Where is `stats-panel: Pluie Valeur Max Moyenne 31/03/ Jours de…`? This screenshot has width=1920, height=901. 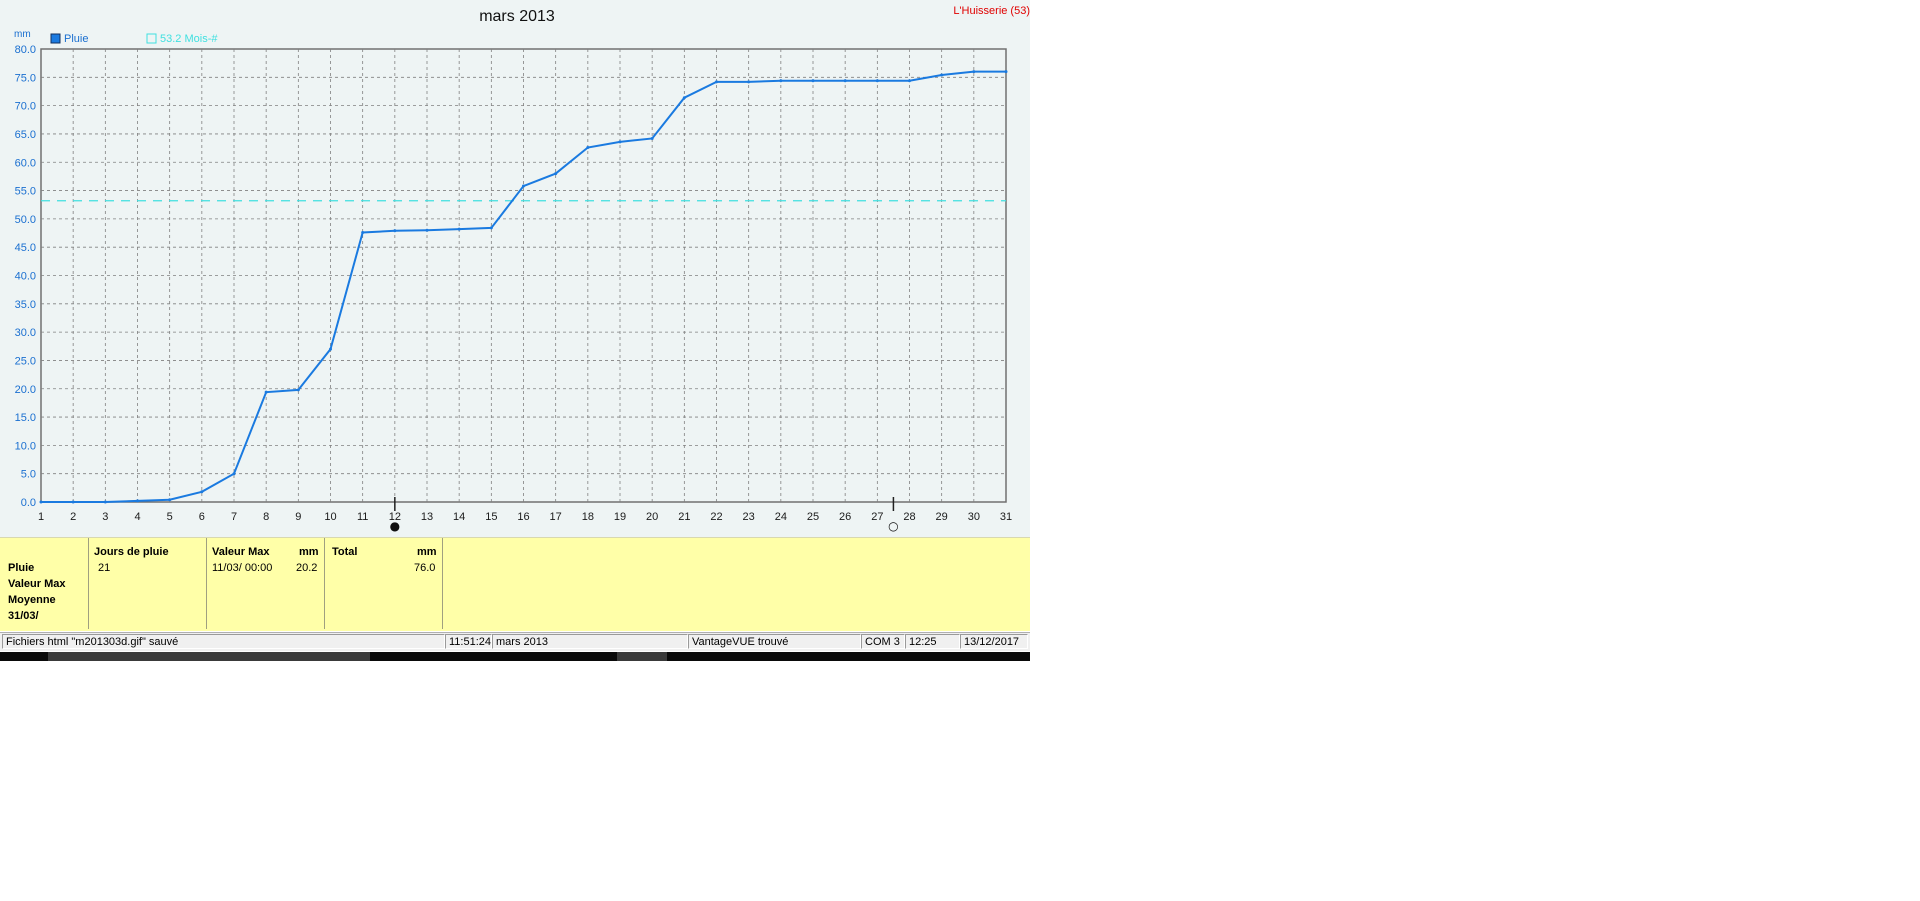 stats-panel: Pluie Valeur Max Moyenne 31/03/ Jours de… is located at coordinates (515, 584).